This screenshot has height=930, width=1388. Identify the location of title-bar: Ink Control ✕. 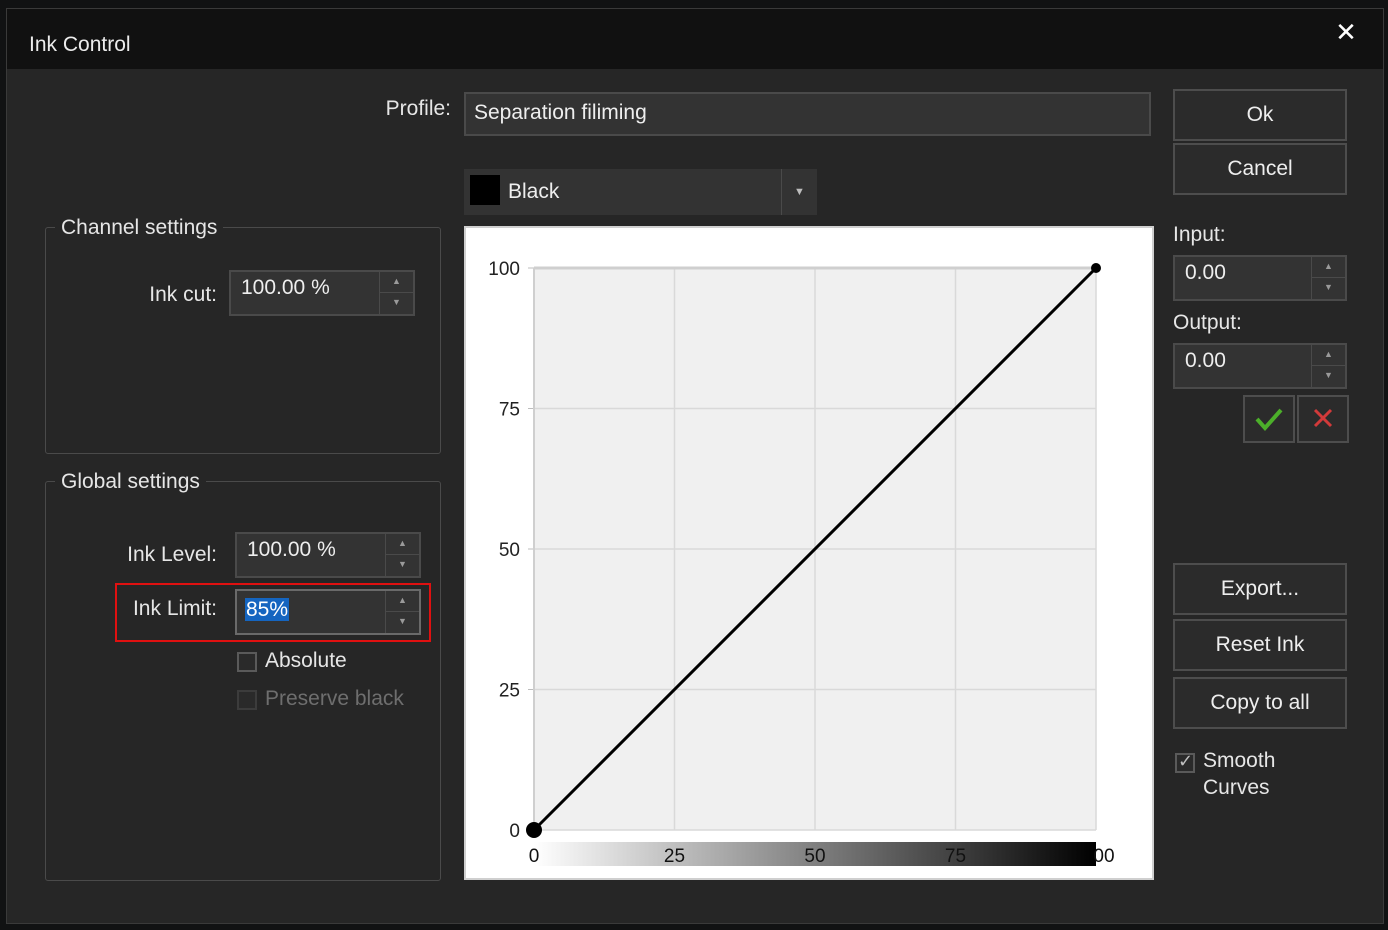
(695, 39).